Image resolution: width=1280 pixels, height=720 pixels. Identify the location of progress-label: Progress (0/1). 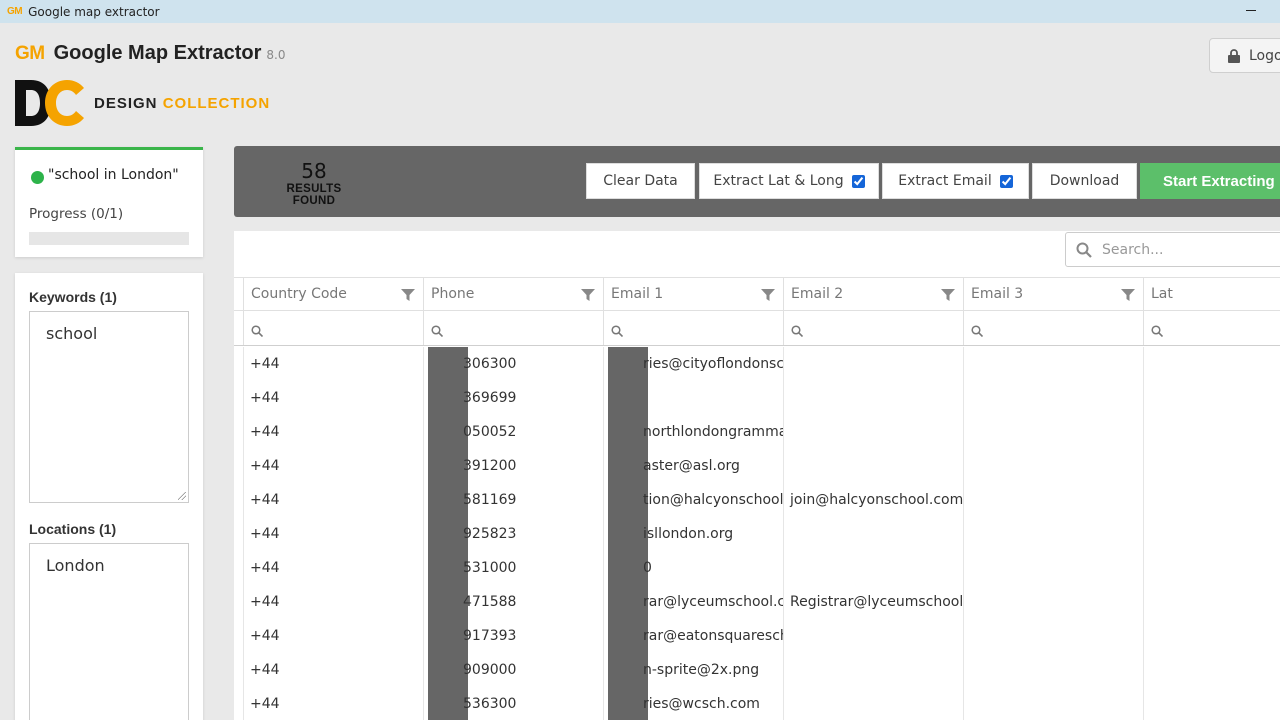
(76, 214).